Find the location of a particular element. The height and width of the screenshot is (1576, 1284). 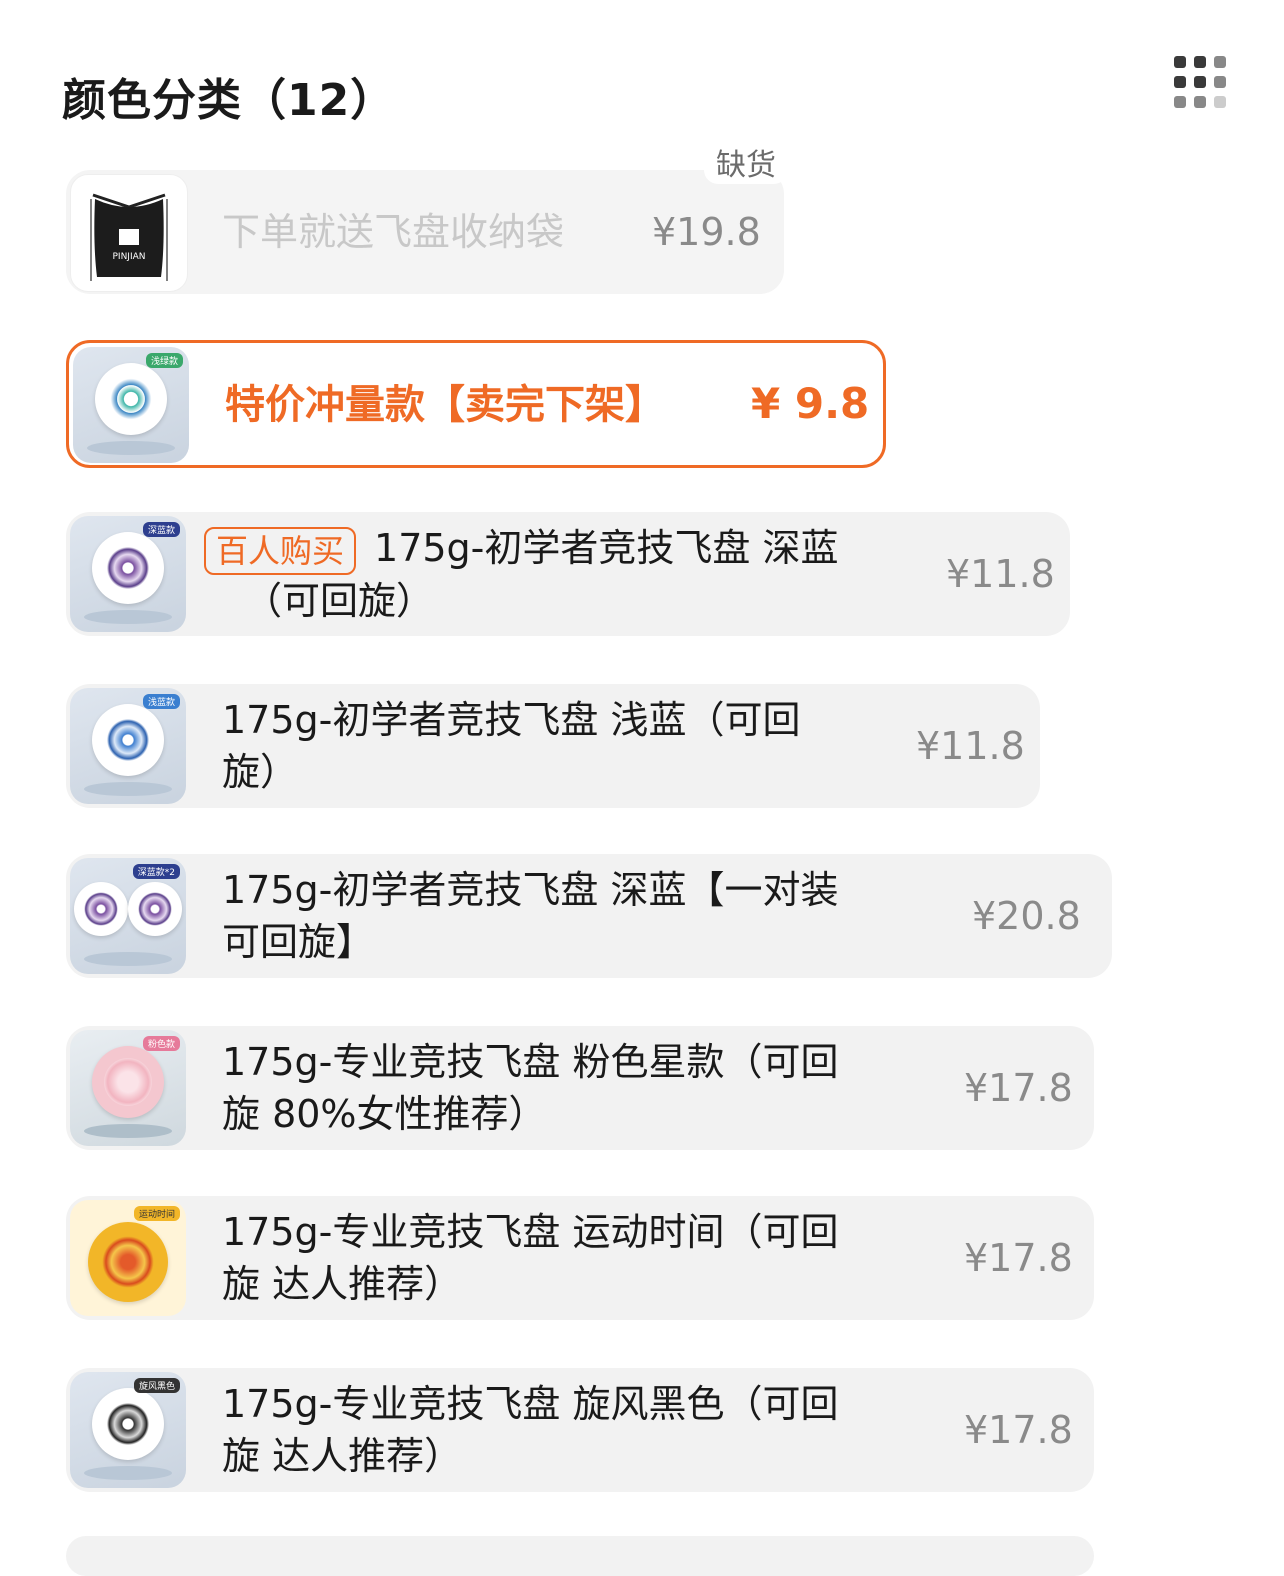

sku-option-name: 特价冲量款【卖完下架】 is located at coordinates (445, 405).